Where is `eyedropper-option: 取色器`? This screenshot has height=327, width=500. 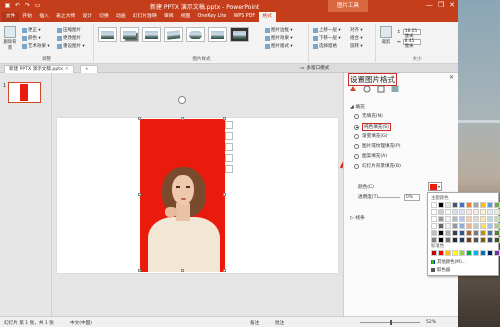
eyedropper-option: 取色器 is located at coordinates (440, 270).